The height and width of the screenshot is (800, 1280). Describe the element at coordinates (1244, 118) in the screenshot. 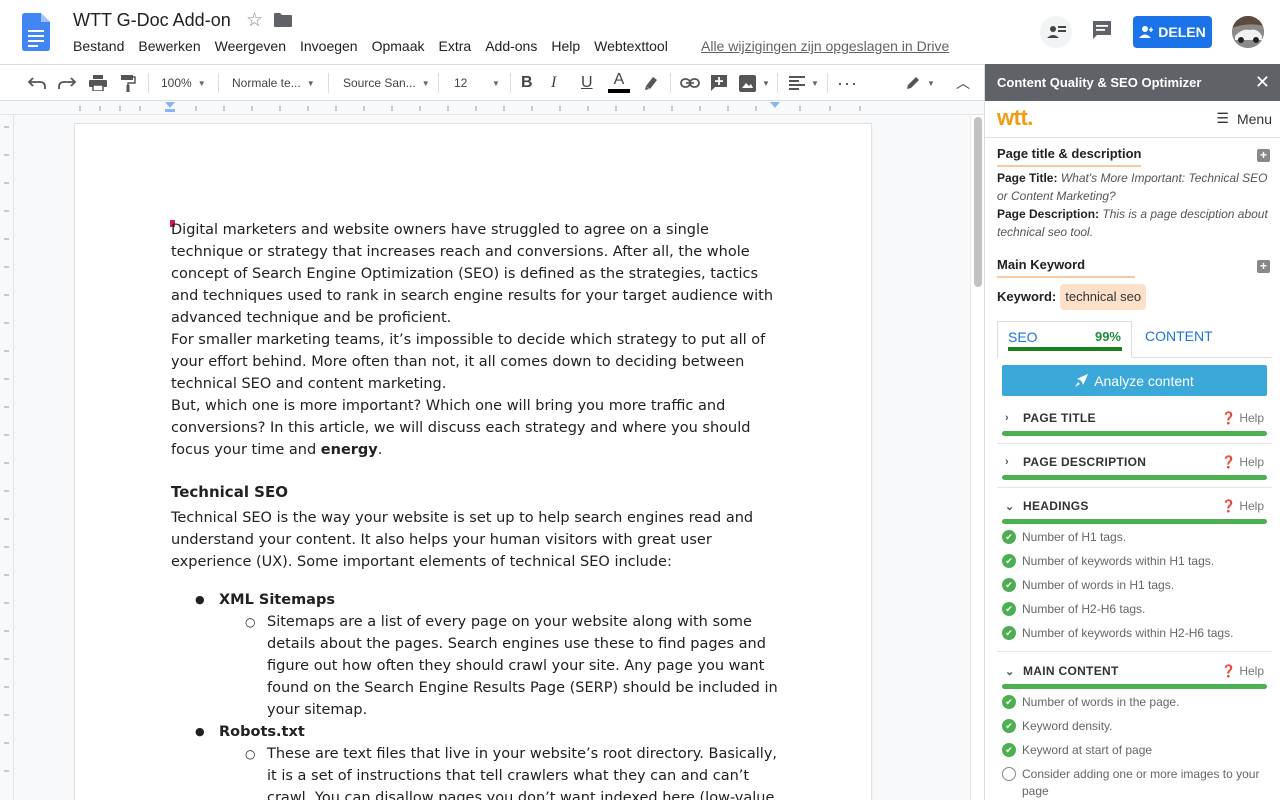

I see `sidebar-menu-button: ☰ Menu` at that location.